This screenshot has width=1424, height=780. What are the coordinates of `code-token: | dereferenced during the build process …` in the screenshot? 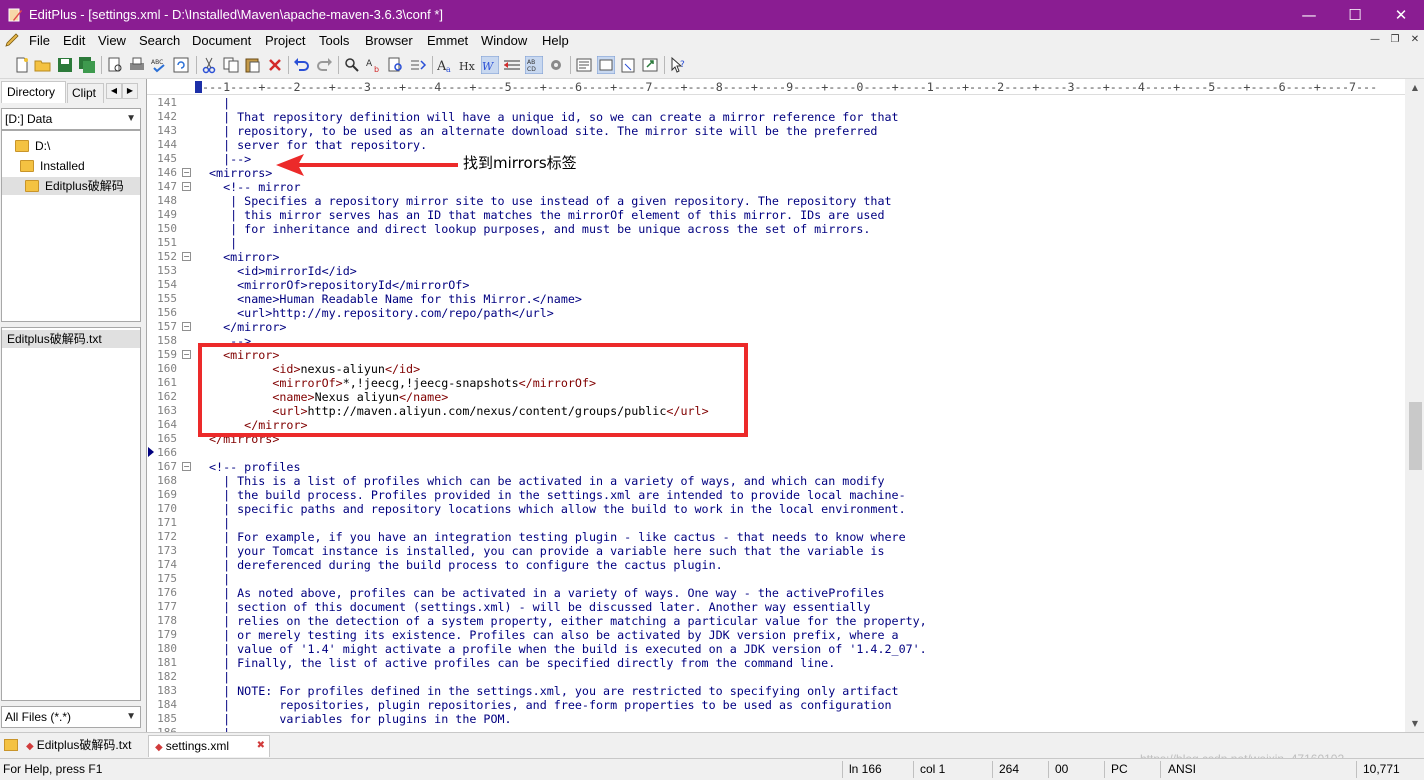 It's located at (466, 565).